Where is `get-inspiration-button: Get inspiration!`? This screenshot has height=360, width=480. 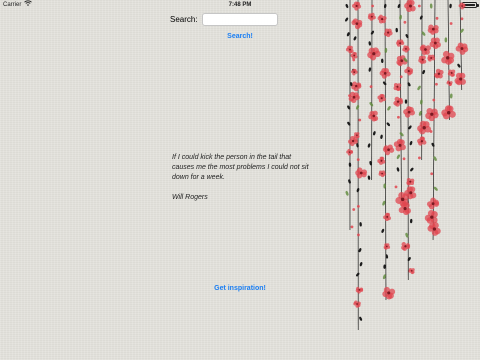 get-inspiration-button: Get inspiration! is located at coordinates (240, 288).